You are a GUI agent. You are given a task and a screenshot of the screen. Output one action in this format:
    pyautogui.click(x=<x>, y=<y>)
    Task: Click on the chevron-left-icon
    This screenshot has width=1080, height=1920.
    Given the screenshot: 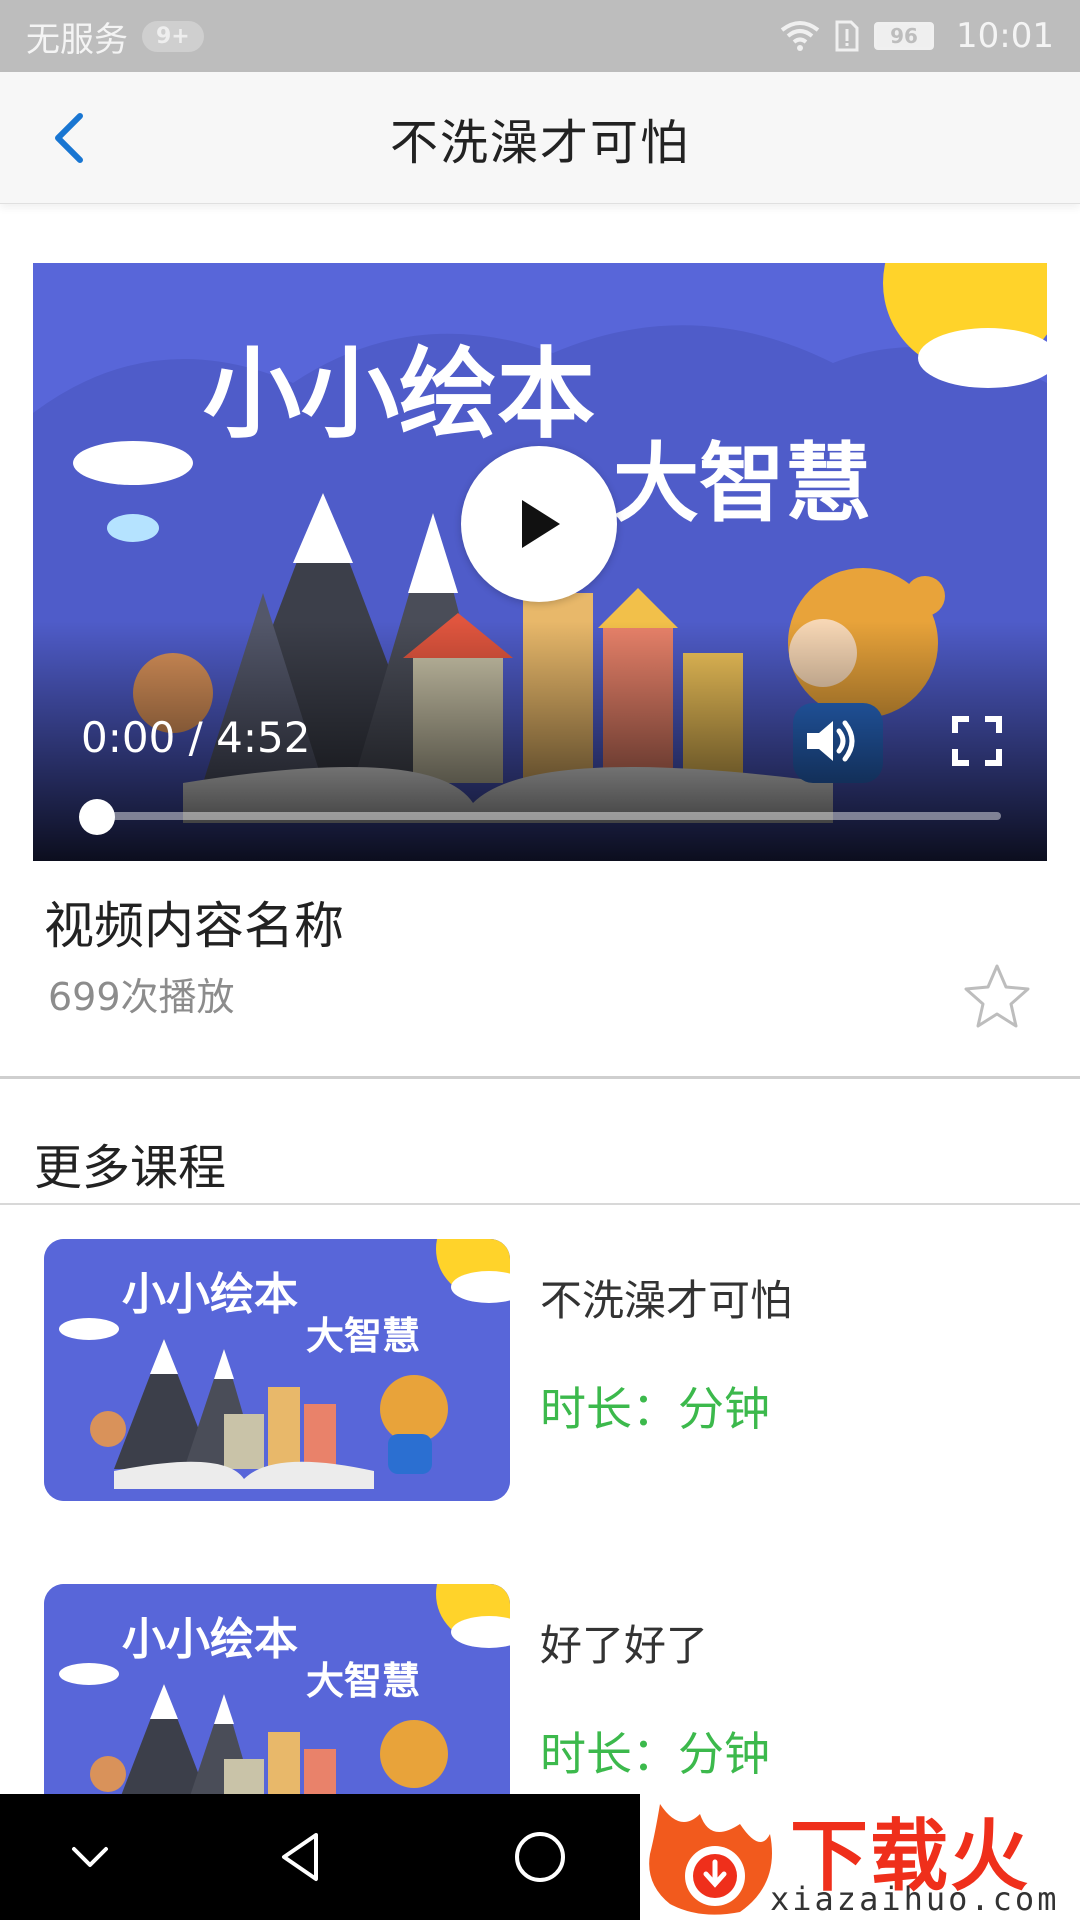 What is the action you would take?
    pyautogui.click(x=69, y=138)
    